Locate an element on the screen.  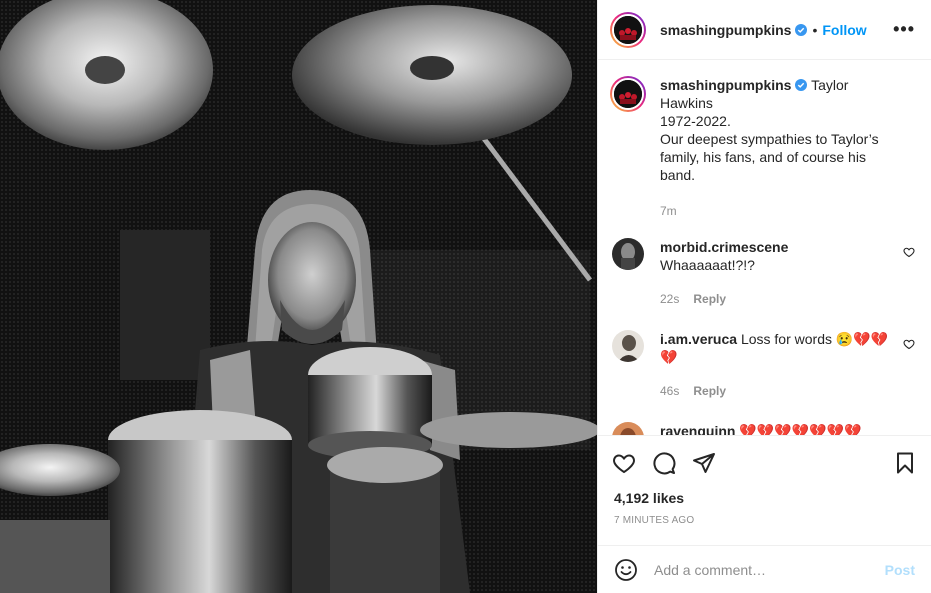
comment-item: morbid.crimescene Whaaaaaat!?!? 22s Reply is located at coordinates (762, 273).